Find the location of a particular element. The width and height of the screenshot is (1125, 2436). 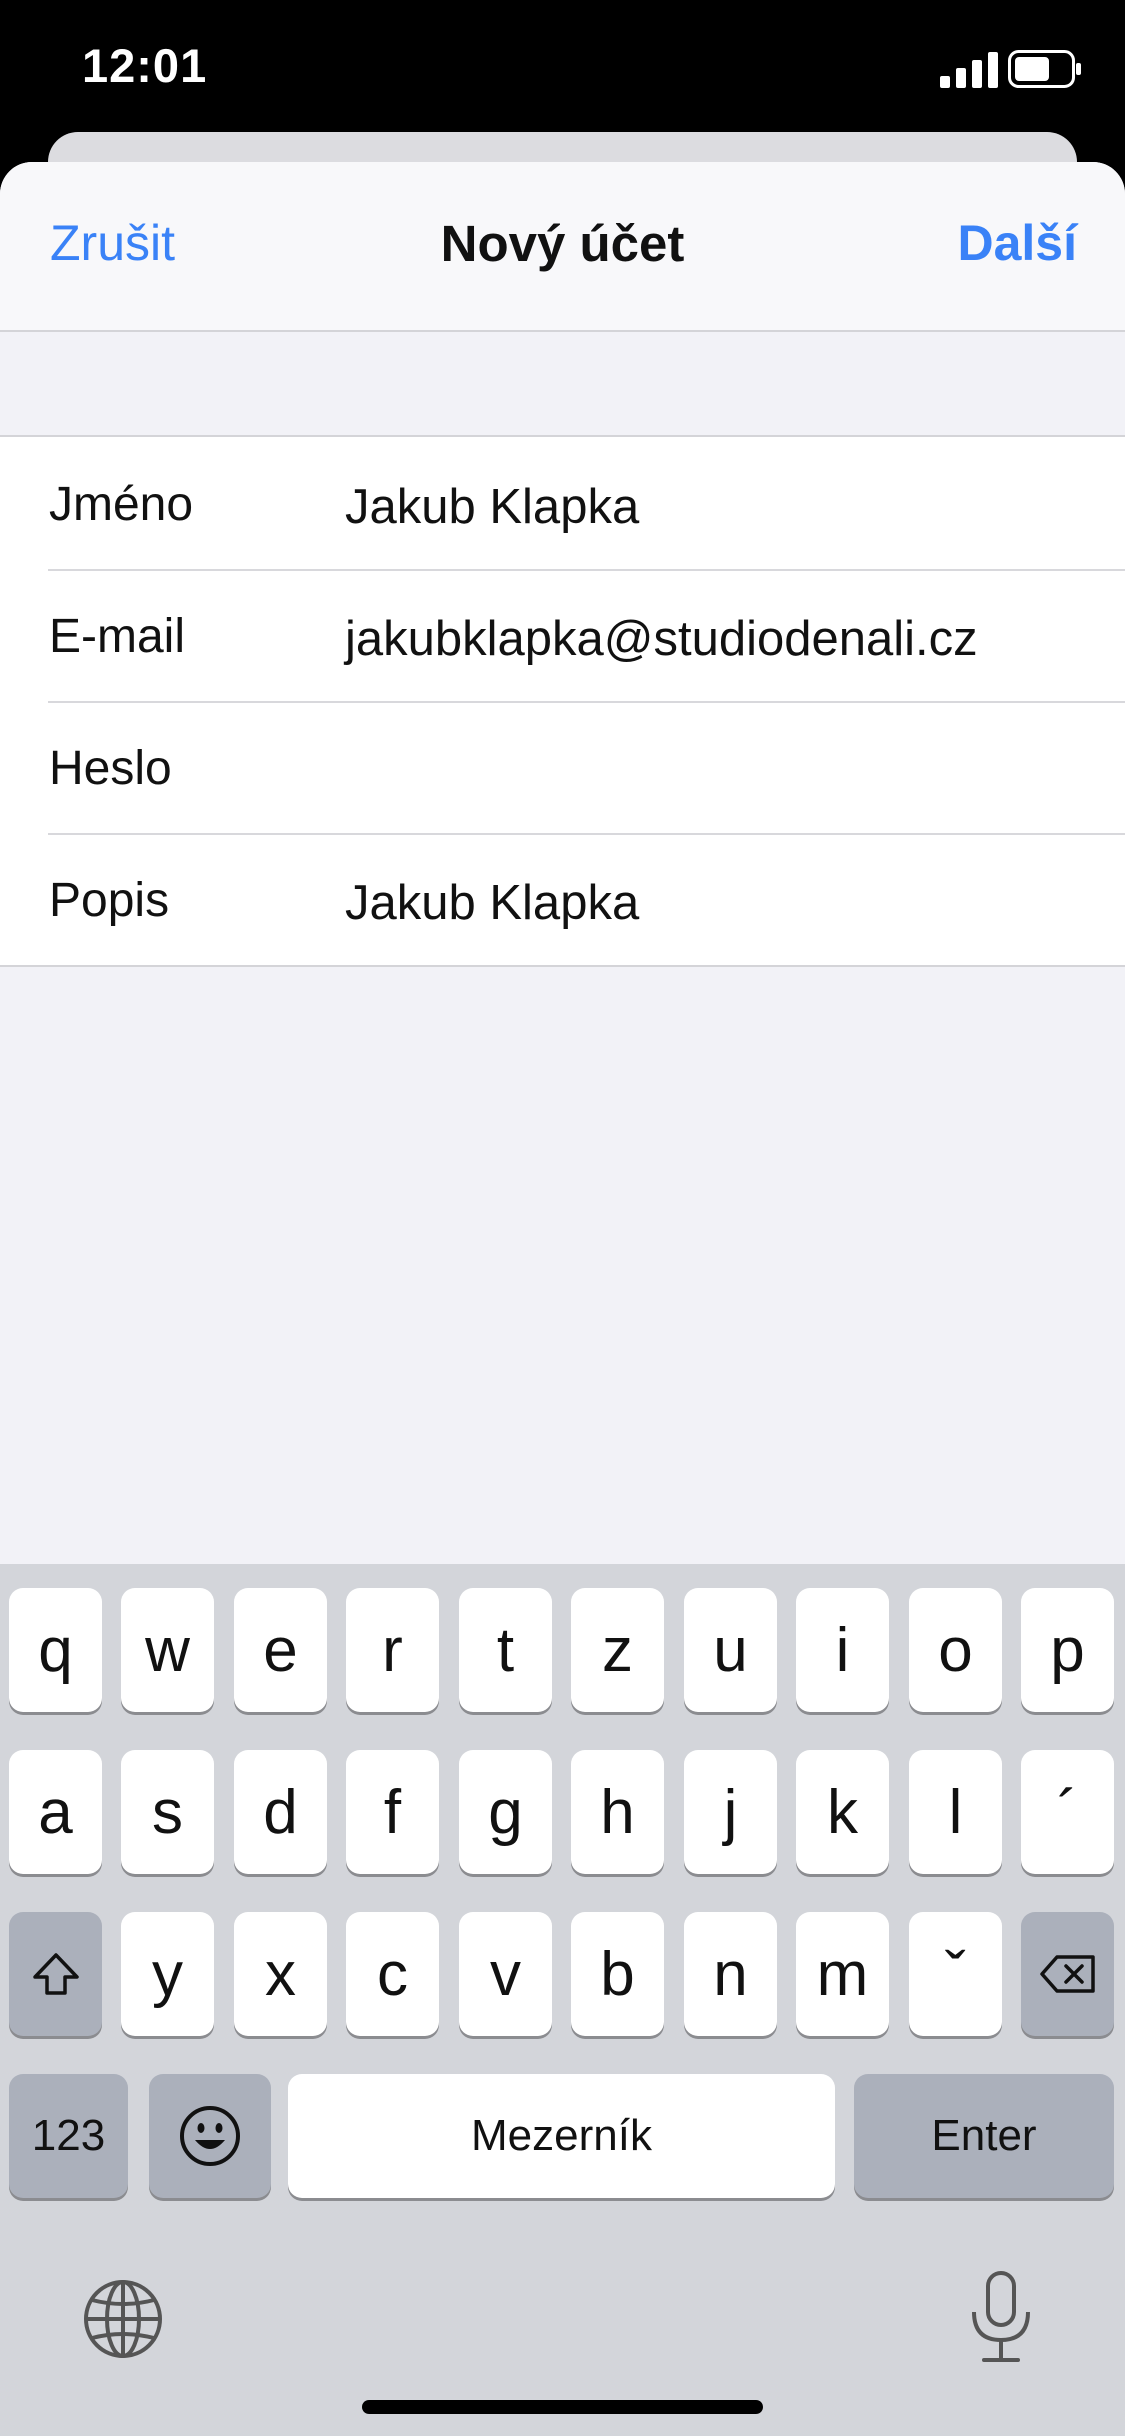

key-s: s is located at coordinates (167, 1812).